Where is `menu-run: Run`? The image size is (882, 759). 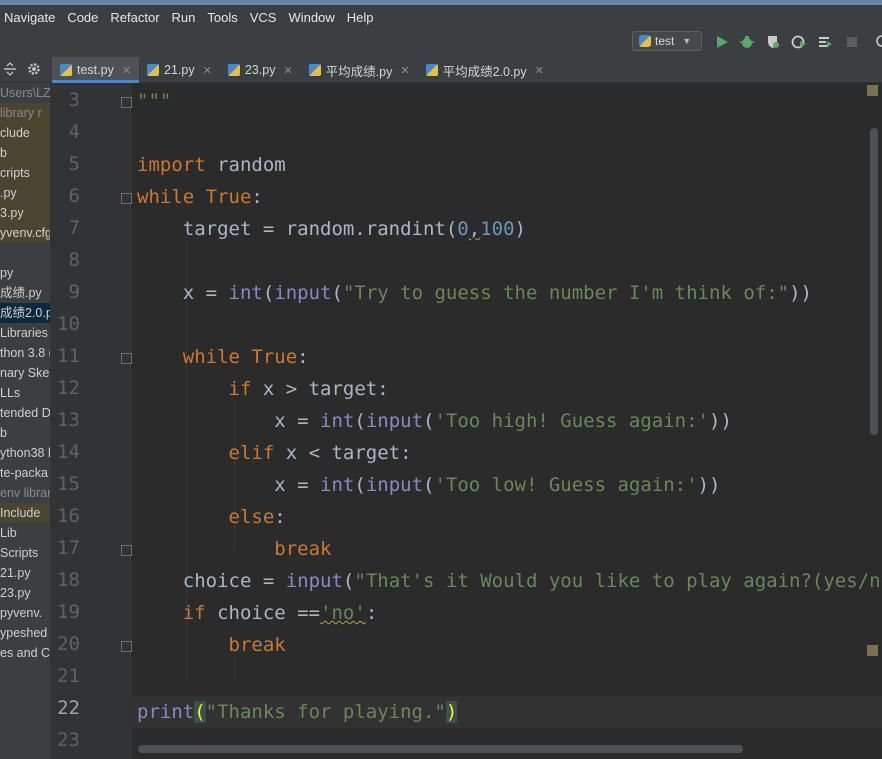 menu-run: Run is located at coordinates (184, 17).